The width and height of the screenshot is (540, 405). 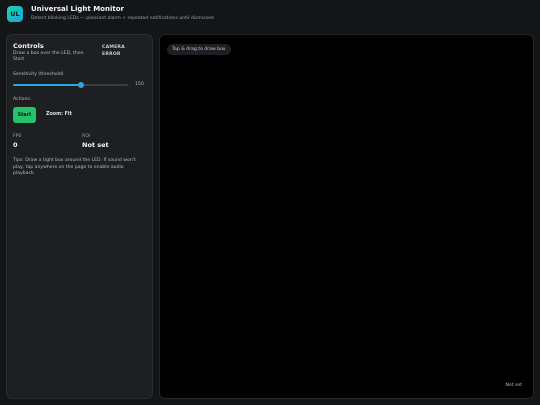 I want to click on slider-fill, so click(x=47, y=85).